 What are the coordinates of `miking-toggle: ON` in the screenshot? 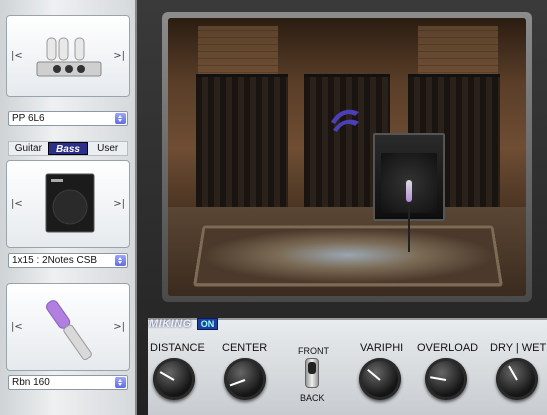 It's located at (207, 324).